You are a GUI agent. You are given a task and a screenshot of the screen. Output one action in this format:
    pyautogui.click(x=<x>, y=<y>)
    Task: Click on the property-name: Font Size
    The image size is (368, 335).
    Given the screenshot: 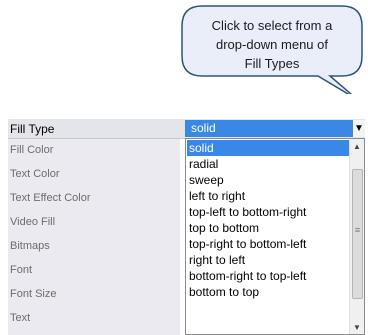 What is the action you would take?
    pyautogui.click(x=33, y=294)
    